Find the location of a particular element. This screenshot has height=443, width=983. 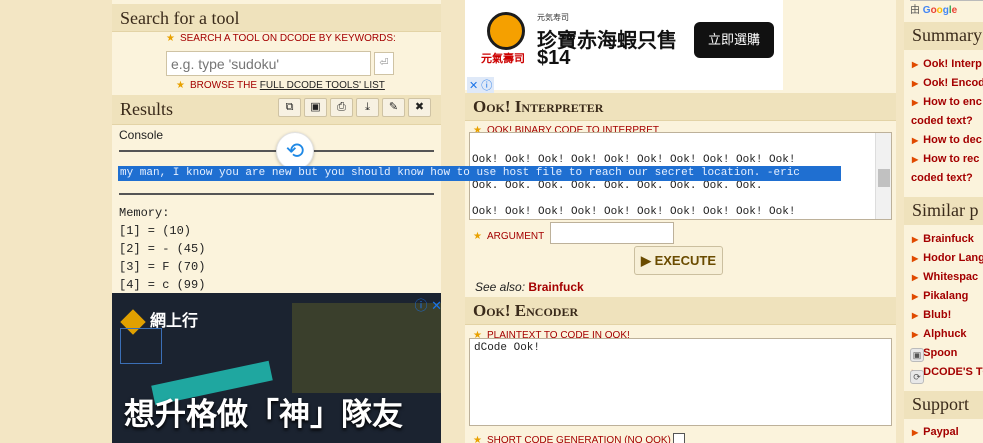

search-panel: Search for a tool is located at coordinates (276, 48).